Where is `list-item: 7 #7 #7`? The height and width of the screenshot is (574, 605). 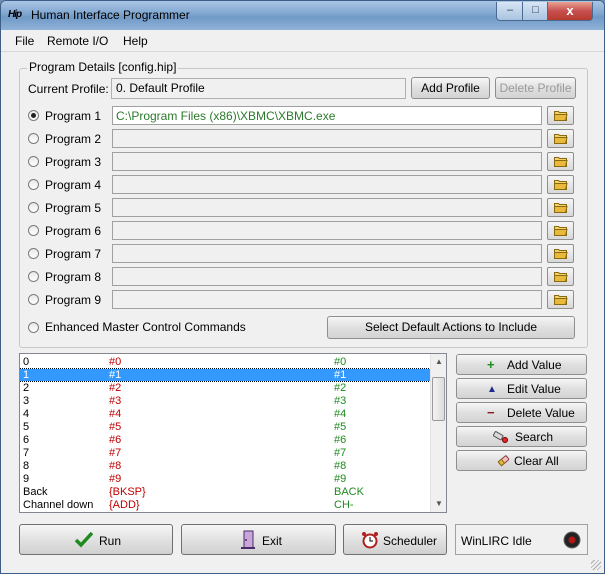
list-item: 7 #7 #7 is located at coordinates (225, 453).